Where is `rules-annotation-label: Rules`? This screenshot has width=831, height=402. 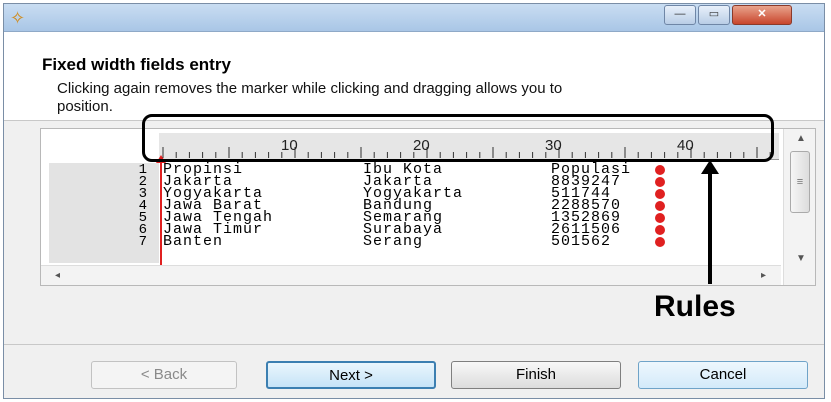 rules-annotation-label: Rules is located at coordinates (695, 306).